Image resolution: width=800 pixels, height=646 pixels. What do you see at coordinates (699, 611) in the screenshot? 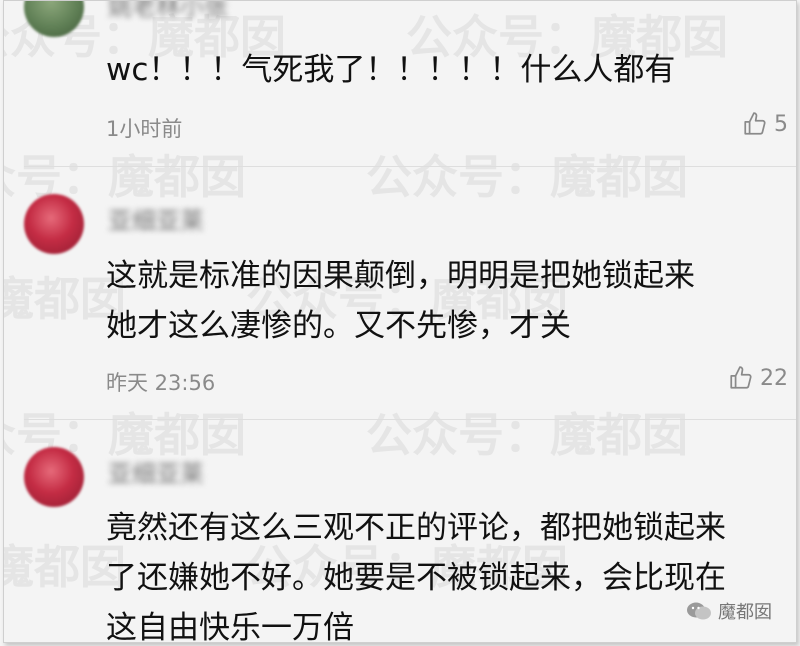
I see `wechat-icon` at bounding box center [699, 611].